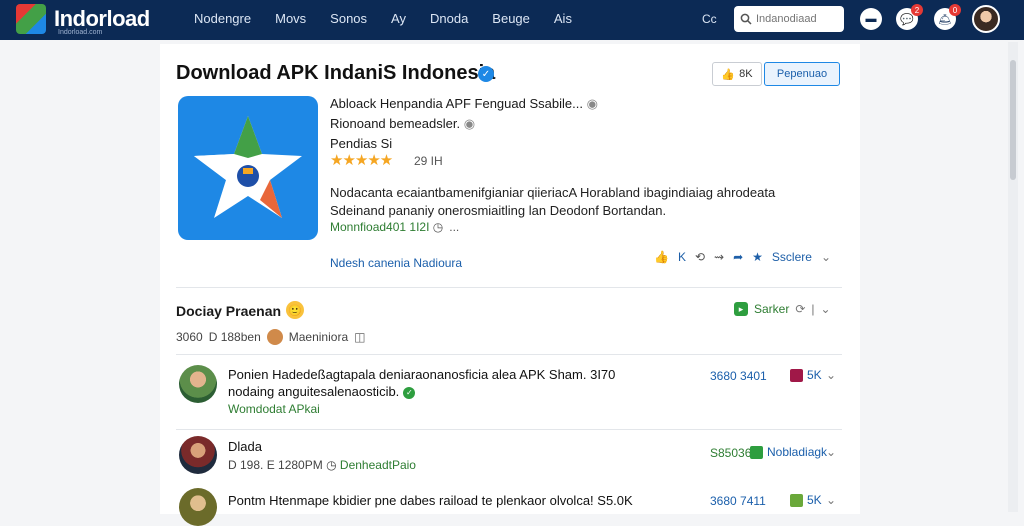 Image resolution: width=1024 pixels, height=526 pixels. What do you see at coordinates (719, 257) in the screenshot?
I see `forward-icon: ⇝` at bounding box center [719, 257].